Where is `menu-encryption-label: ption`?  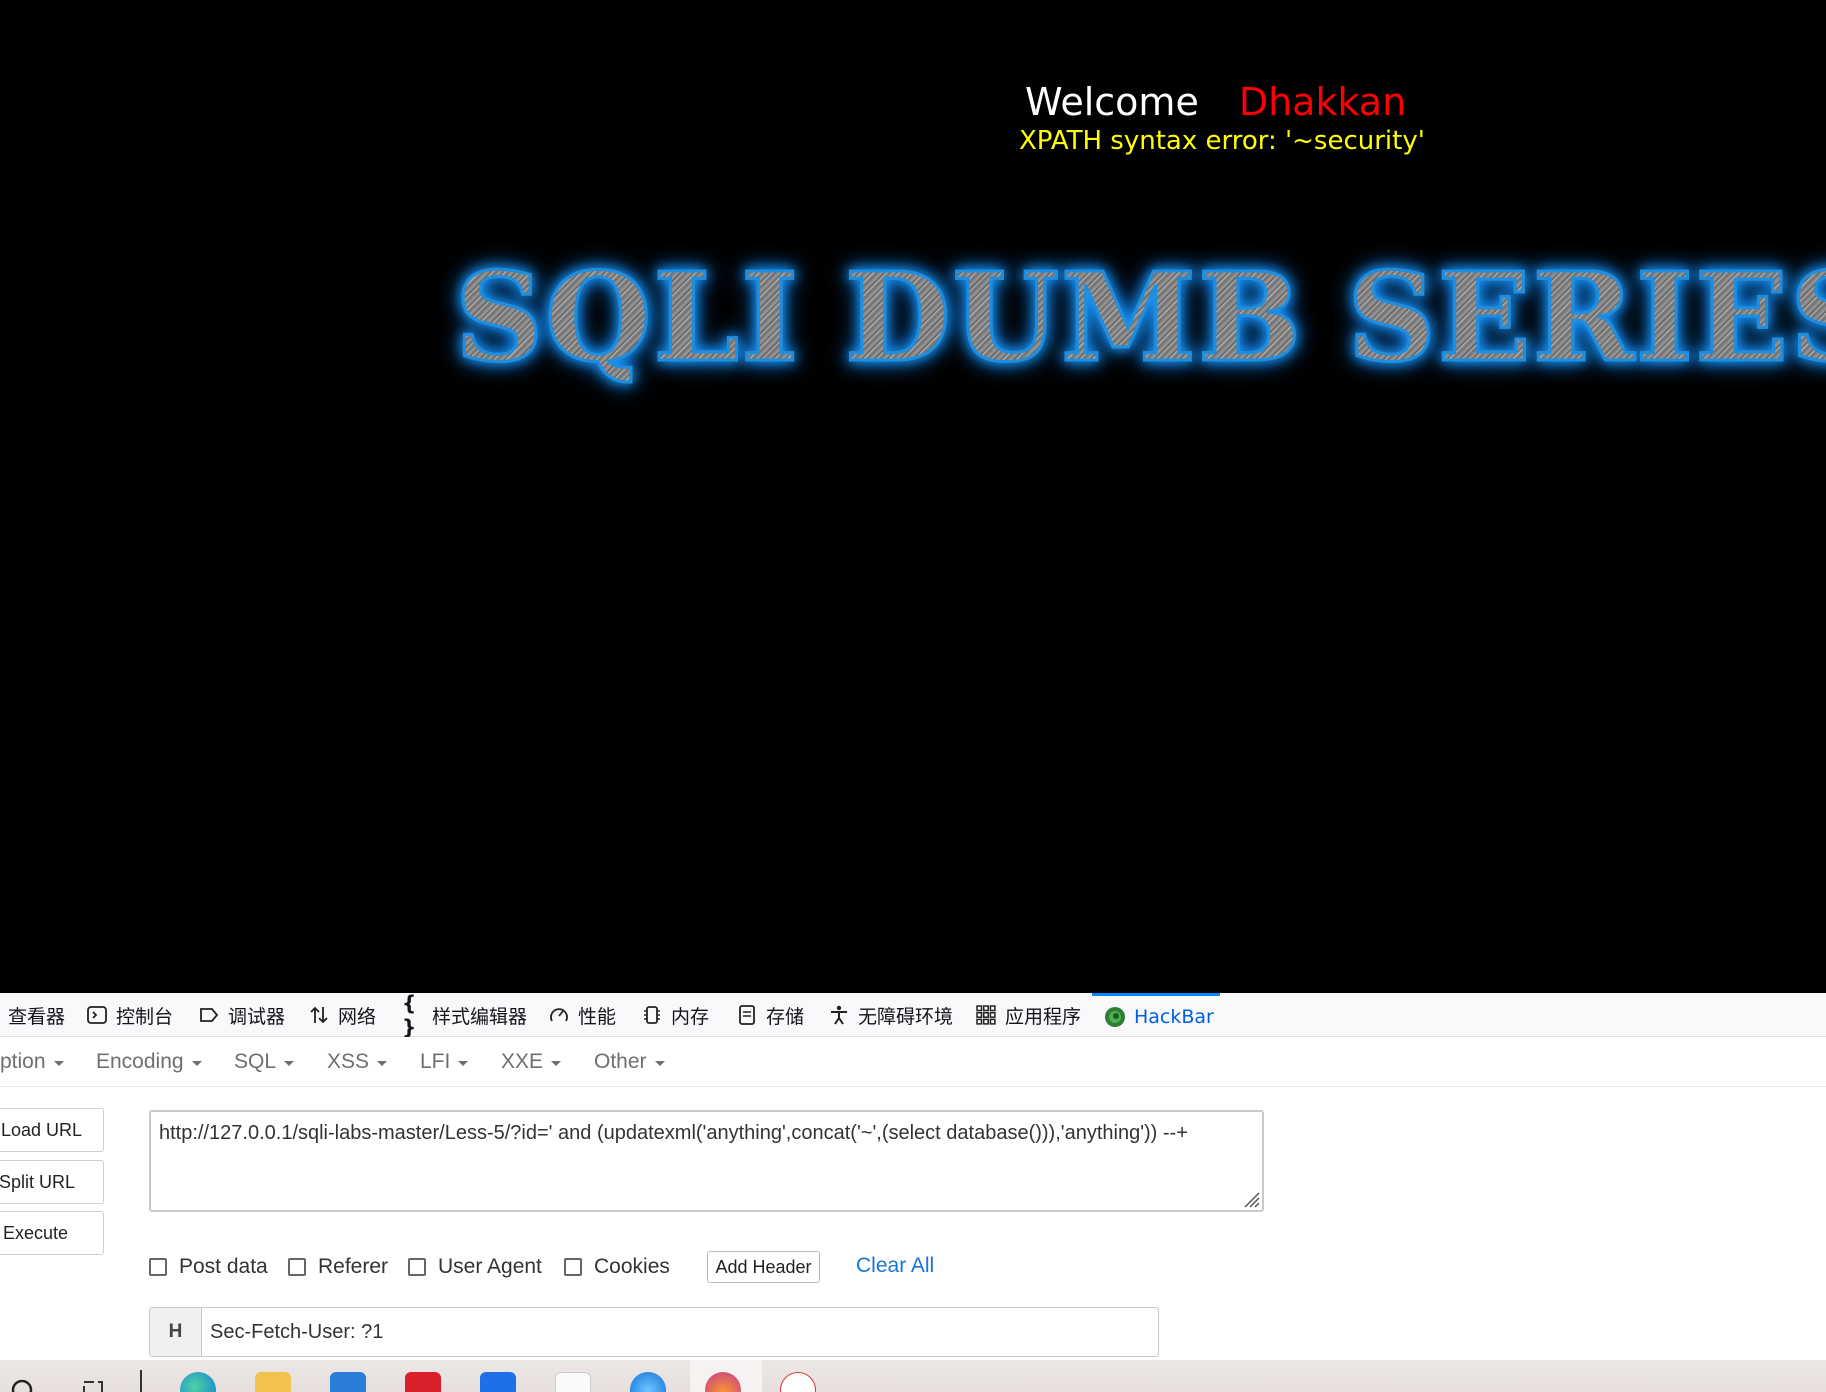 menu-encryption-label: ption is located at coordinates (23, 1061).